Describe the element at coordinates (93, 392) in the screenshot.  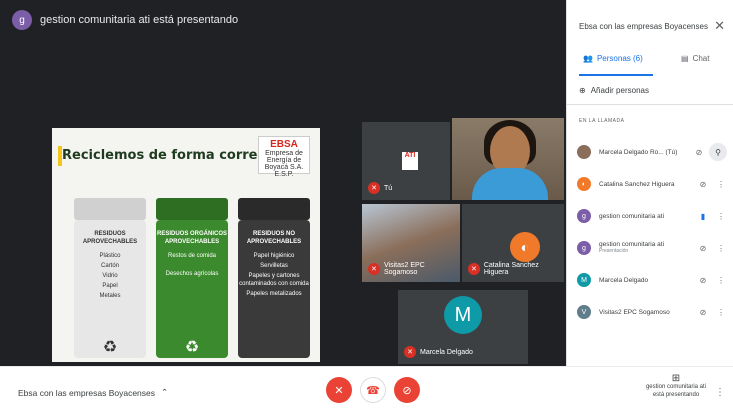
I see `meeting-details-button: Ebsa con las empresas Boyacenses ⌃` at that location.